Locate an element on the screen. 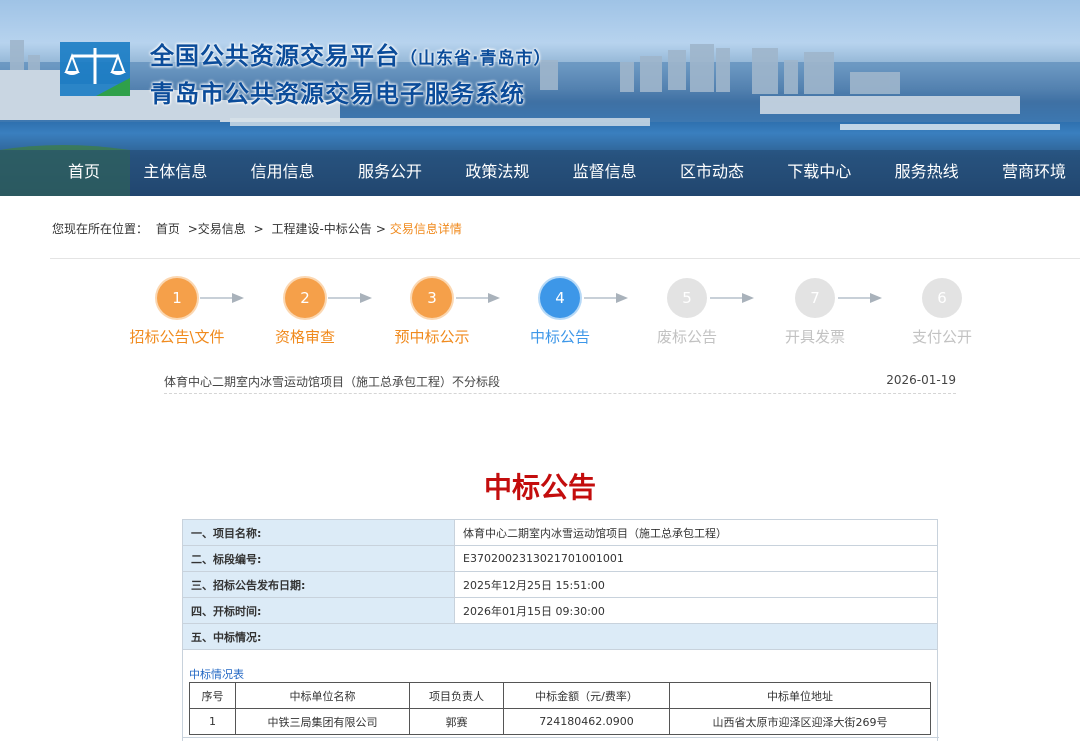 The width and height of the screenshot is (1080, 741). step-number: 4 is located at coordinates (560, 298).